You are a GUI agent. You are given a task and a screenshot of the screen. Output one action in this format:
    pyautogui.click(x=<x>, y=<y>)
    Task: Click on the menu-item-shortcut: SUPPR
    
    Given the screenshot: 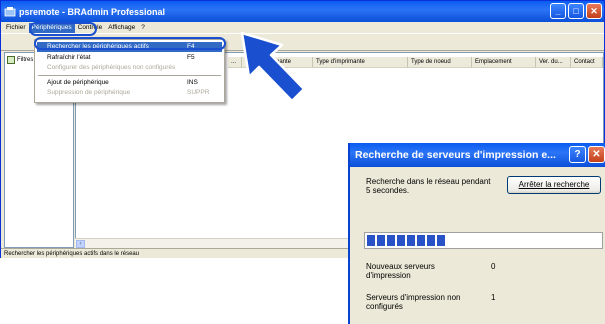 What is the action you would take?
    pyautogui.click(x=198, y=92)
    